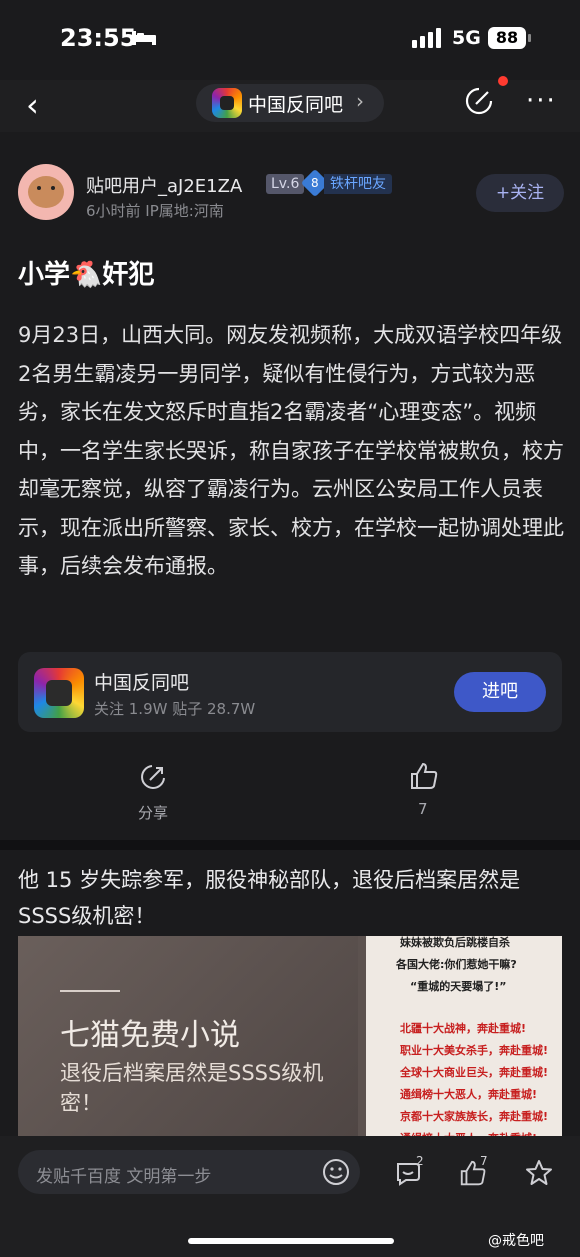  Describe the element at coordinates (90, 991) in the screenshot. I see `recommend-rule` at that location.